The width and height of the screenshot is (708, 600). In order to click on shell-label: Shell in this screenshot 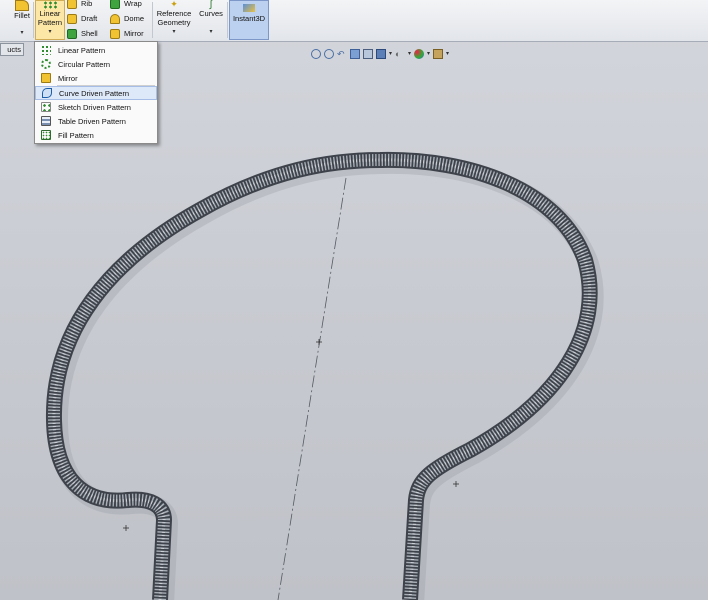, I will do `click(89, 33)`.